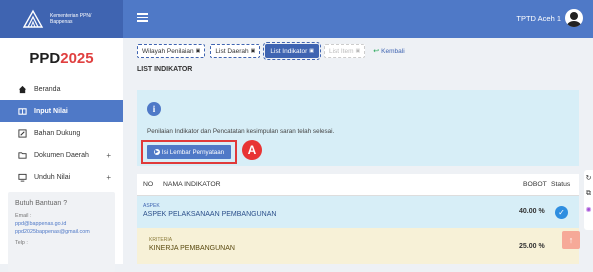 The image size is (593, 272). What do you see at coordinates (192, 184) in the screenshot?
I see `col-nama-indikator: NAMA INDIKATOR` at bounding box center [192, 184].